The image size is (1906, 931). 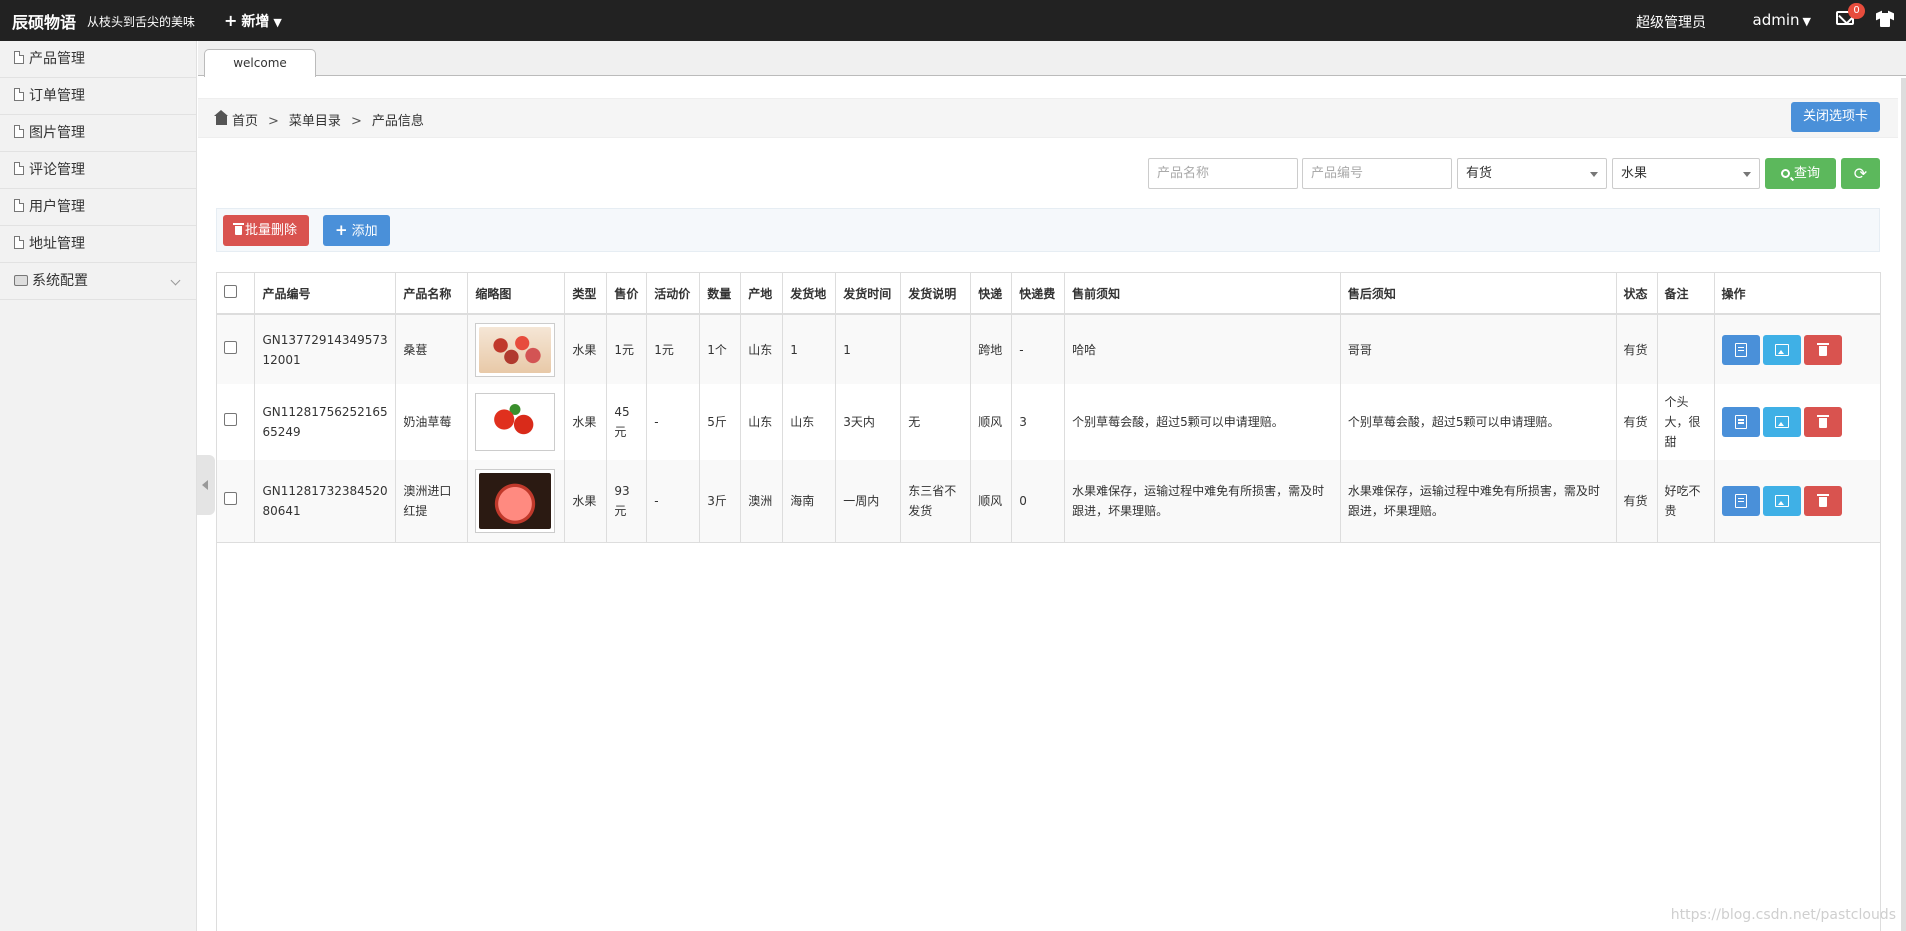 I want to click on close-tab-button: 关闭选项卡, so click(x=1835, y=117).